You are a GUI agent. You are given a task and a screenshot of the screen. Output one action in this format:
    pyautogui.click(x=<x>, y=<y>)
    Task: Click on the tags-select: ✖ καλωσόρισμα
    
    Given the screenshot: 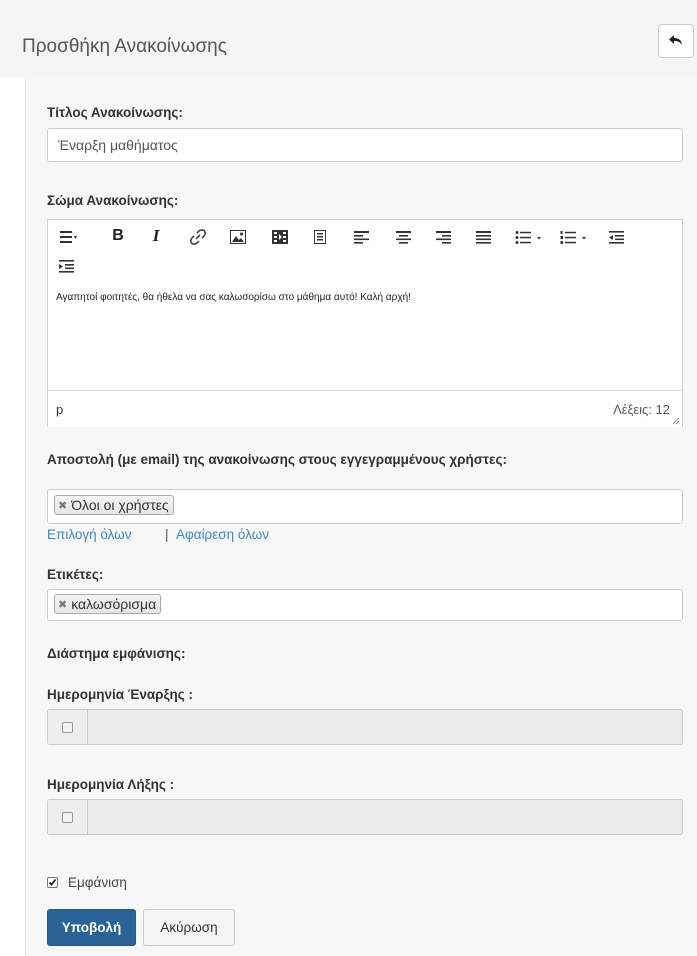 What is the action you would take?
    pyautogui.click(x=365, y=605)
    